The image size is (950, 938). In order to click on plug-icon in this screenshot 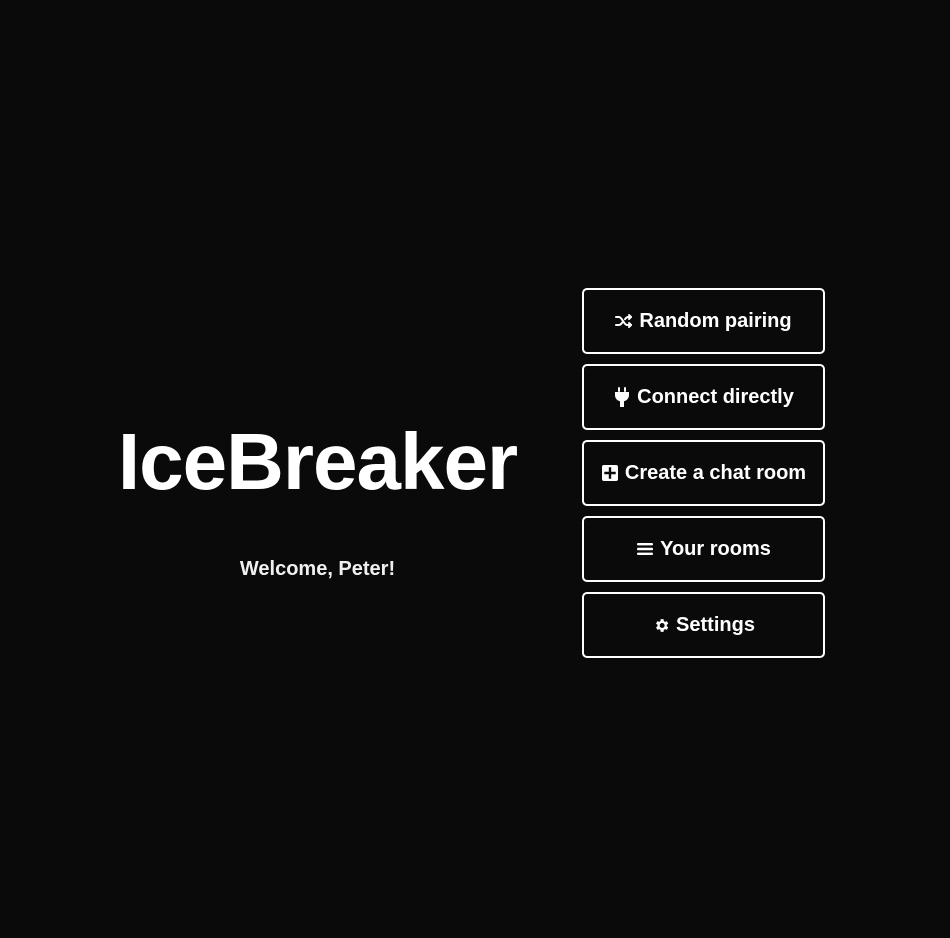, I will do `click(622, 397)`.